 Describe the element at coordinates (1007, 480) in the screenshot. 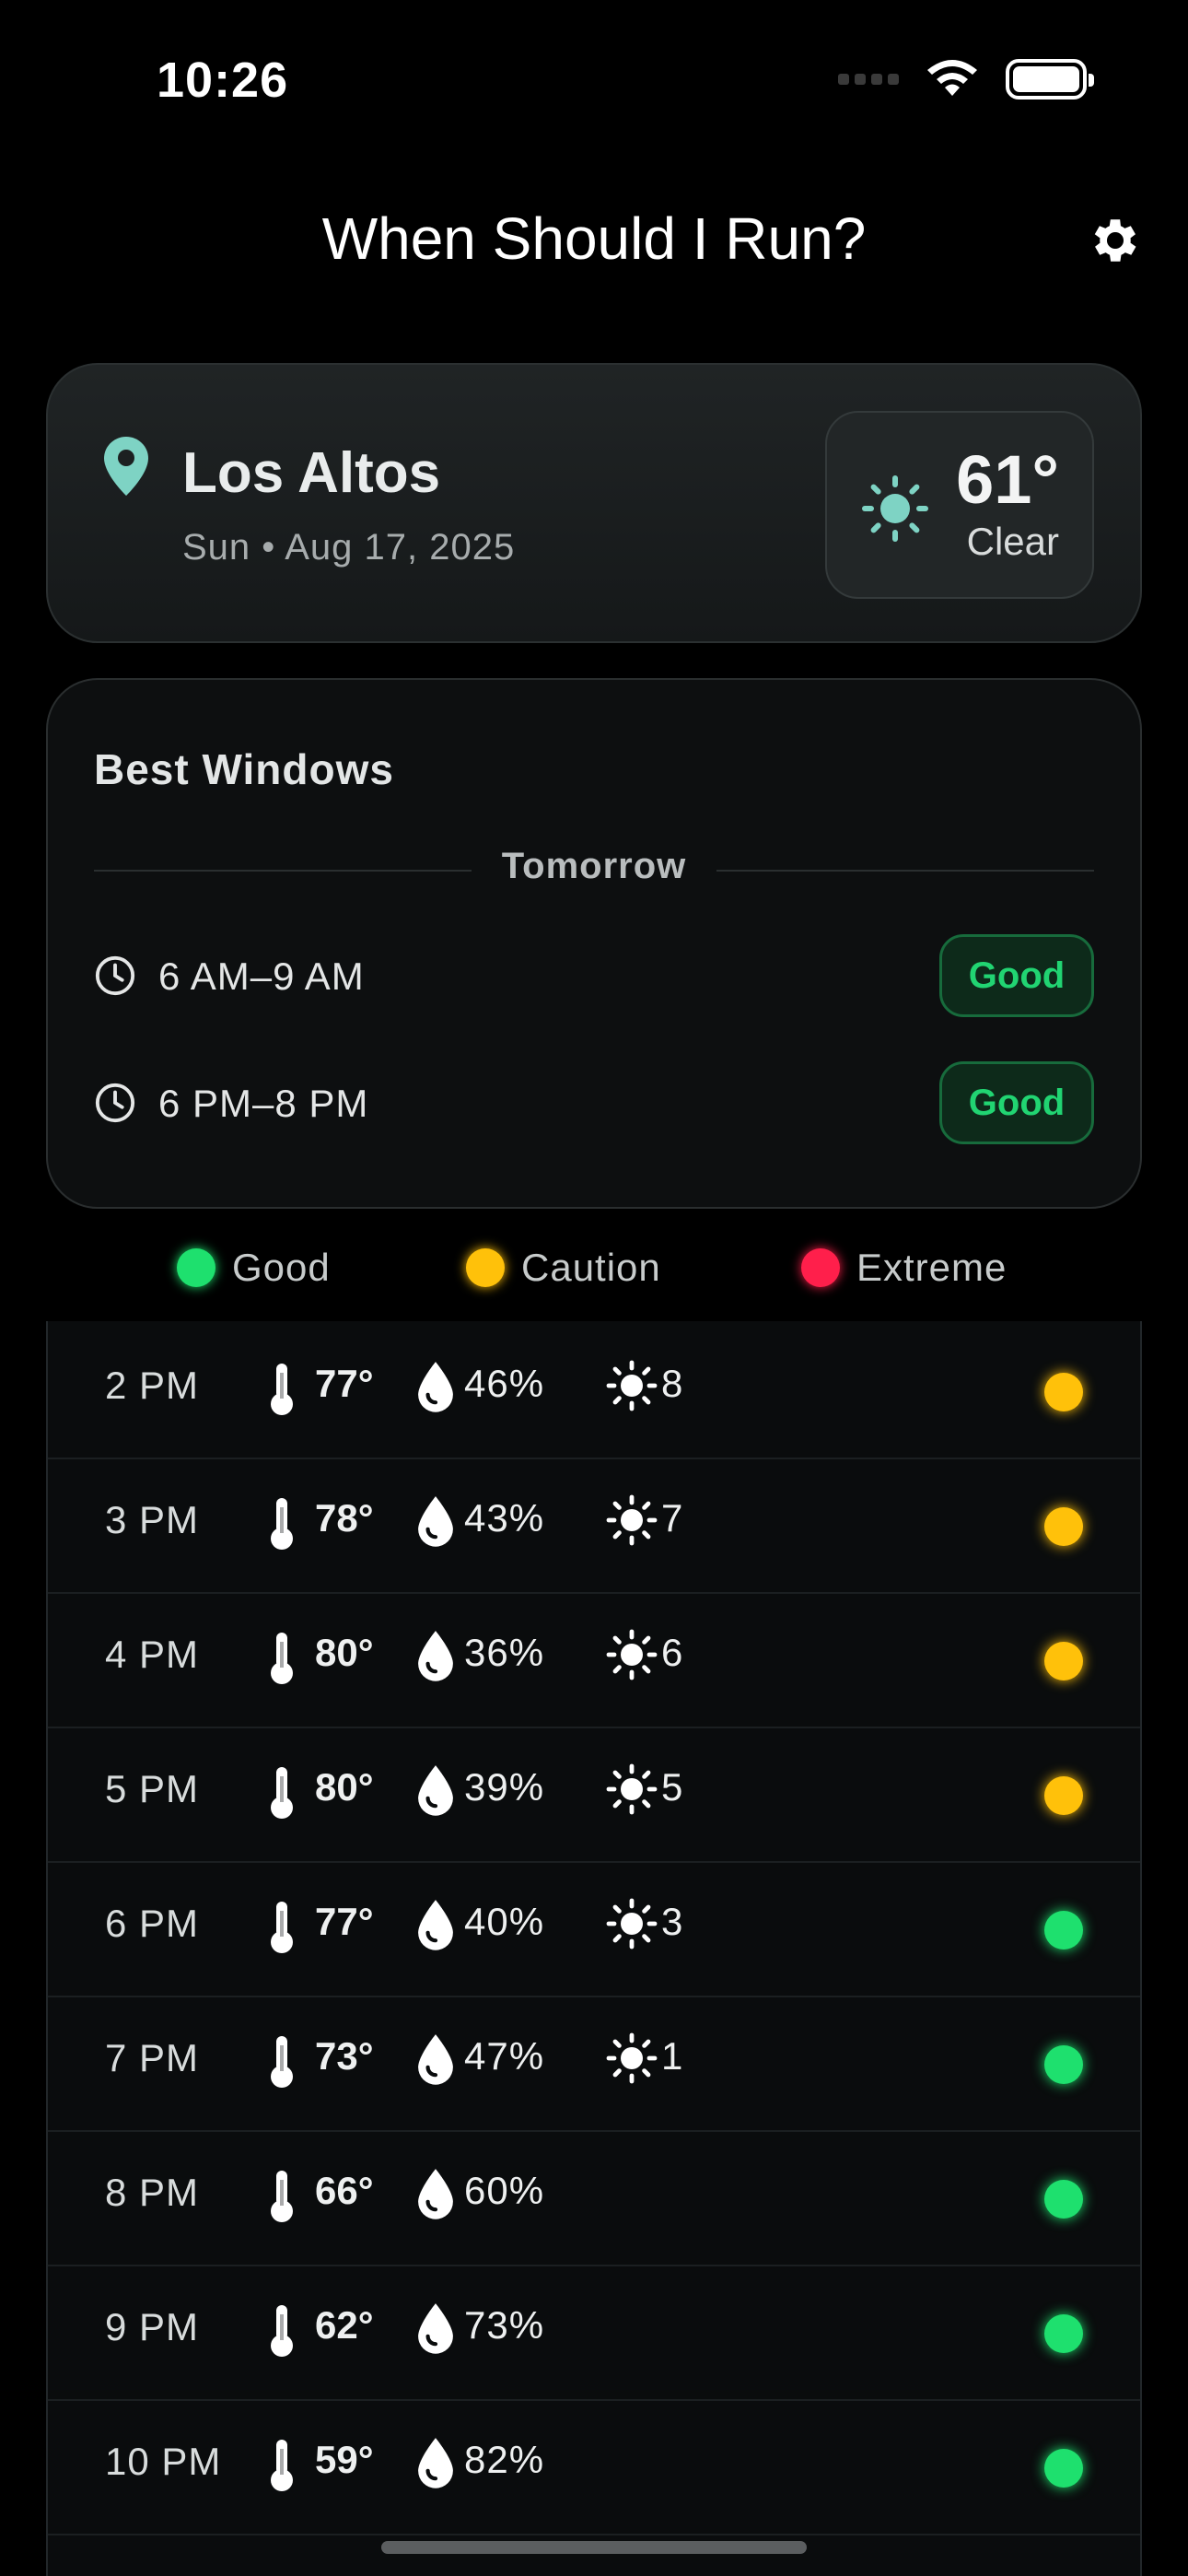

I see `current-temperature: 61°` at that location.